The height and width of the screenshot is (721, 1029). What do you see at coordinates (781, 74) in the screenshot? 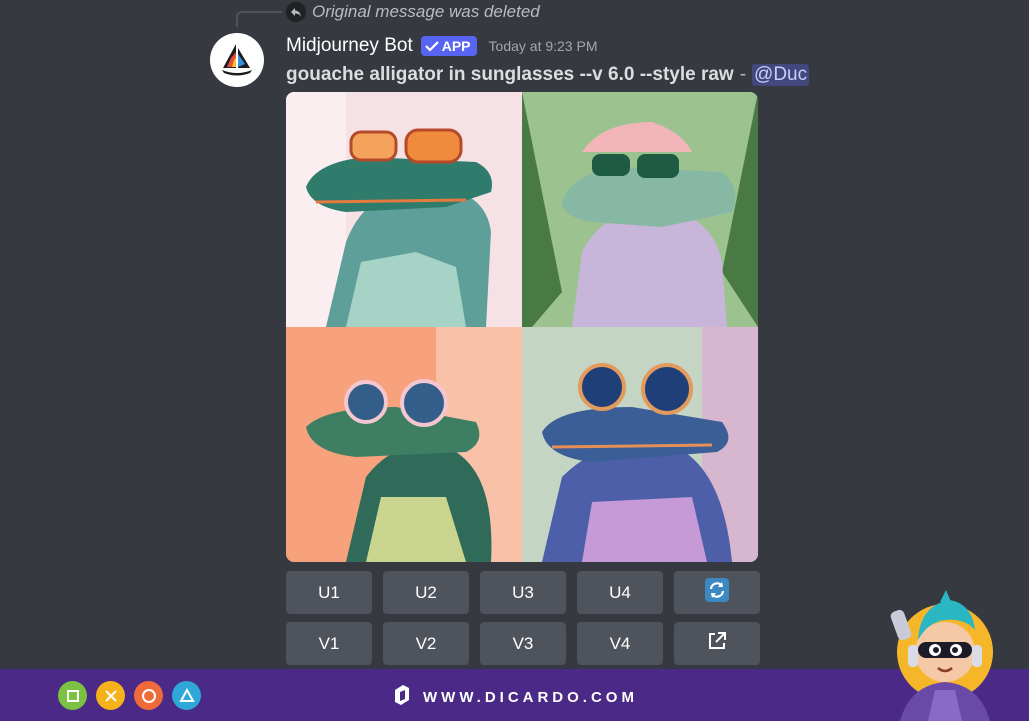
I see `user-mention: @Duc` at bounding box center [781, 74].